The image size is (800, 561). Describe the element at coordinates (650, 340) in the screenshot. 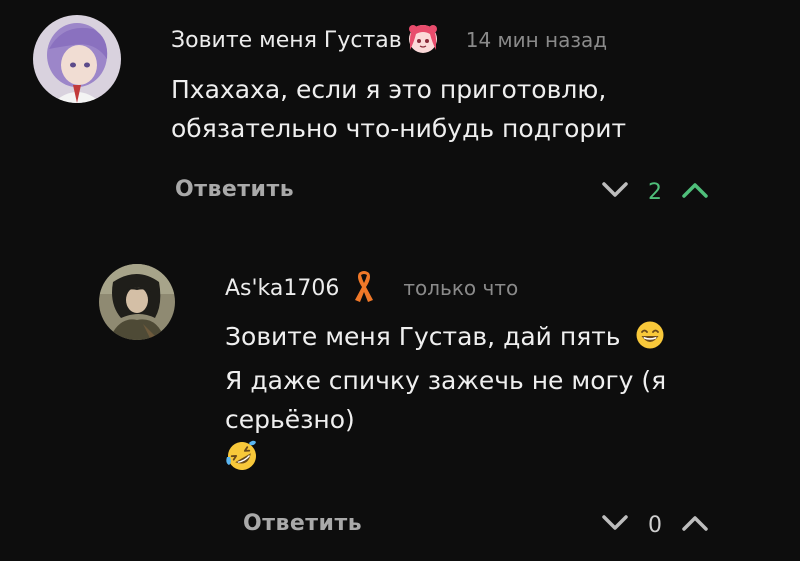

I see `grinning-face-emoji` at that location.